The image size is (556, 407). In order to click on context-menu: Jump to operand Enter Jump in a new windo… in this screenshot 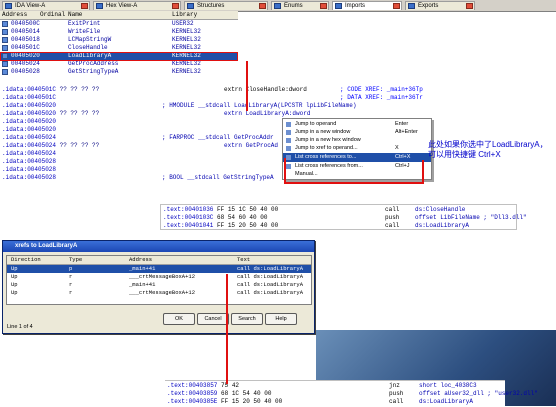, I will do `click(357, 149)`.